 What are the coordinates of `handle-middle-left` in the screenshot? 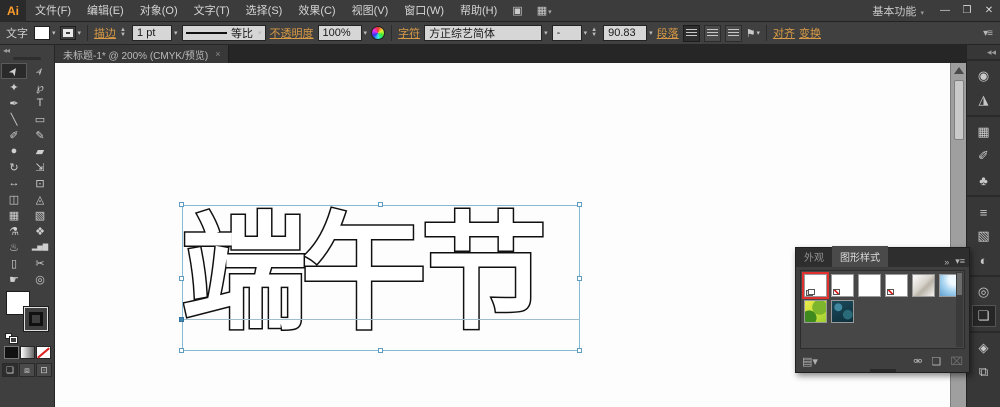 It's located at (181, 278).